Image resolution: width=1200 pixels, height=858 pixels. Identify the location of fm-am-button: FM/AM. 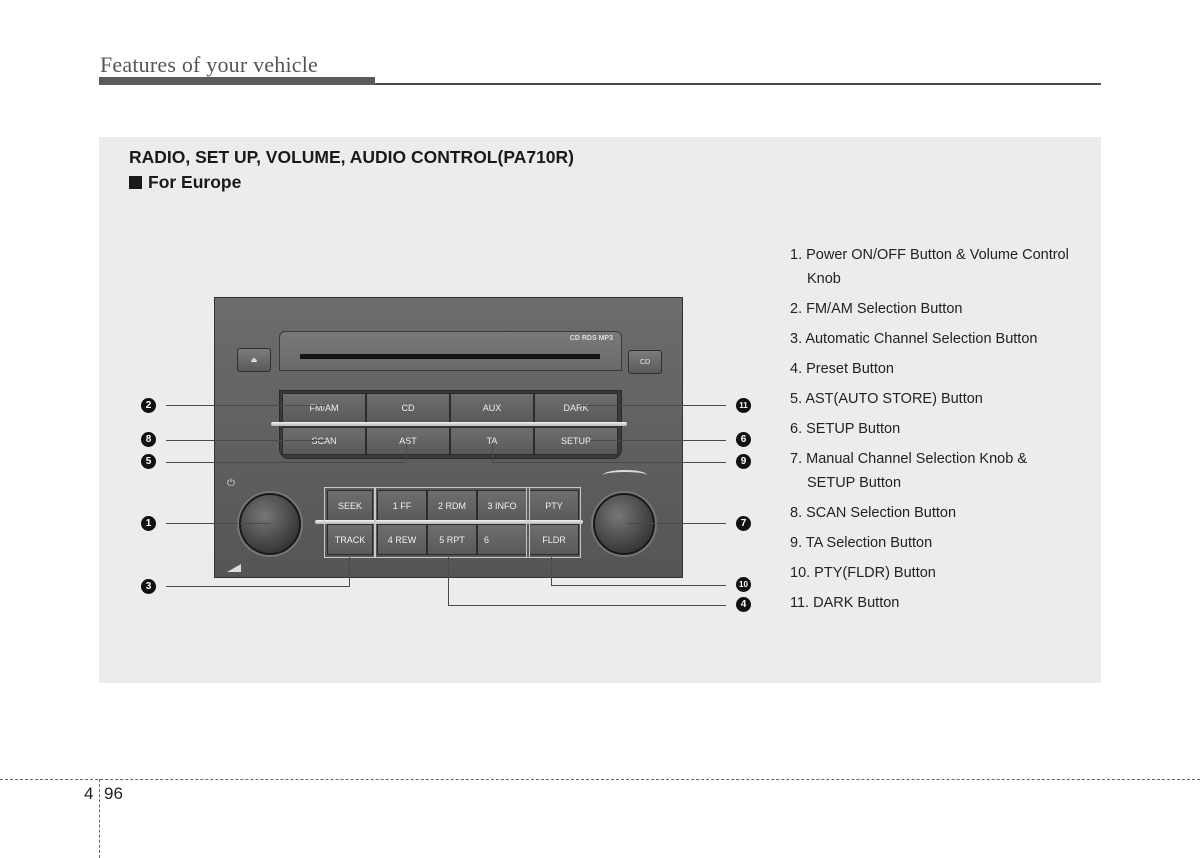
(324, 408).